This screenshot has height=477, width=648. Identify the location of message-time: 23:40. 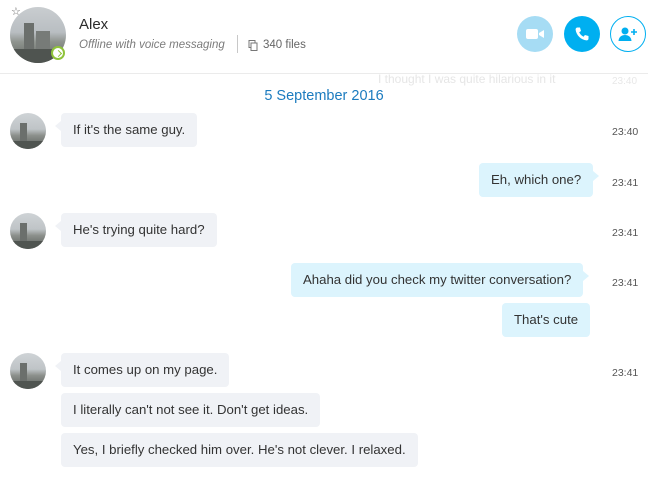
(625, 132).